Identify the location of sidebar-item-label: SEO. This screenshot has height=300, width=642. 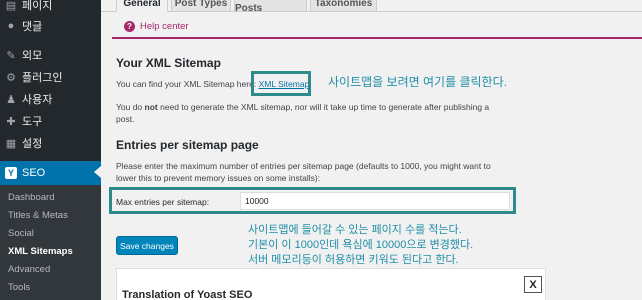
(34, 173).